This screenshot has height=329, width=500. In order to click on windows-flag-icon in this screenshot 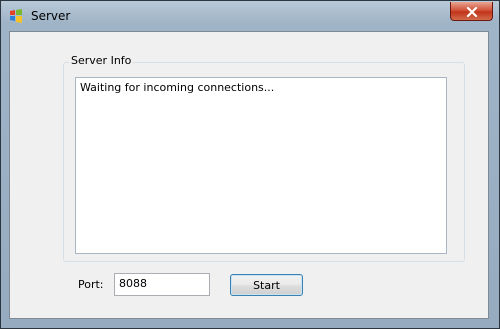, I will do `click(16, 16)`.